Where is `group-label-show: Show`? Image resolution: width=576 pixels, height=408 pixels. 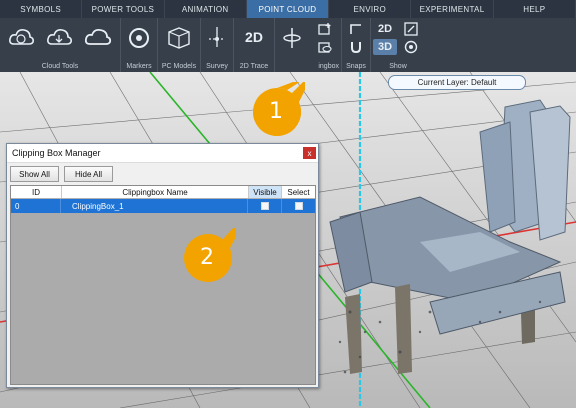
group-label-show: Show is located at coordinates (398, 66).